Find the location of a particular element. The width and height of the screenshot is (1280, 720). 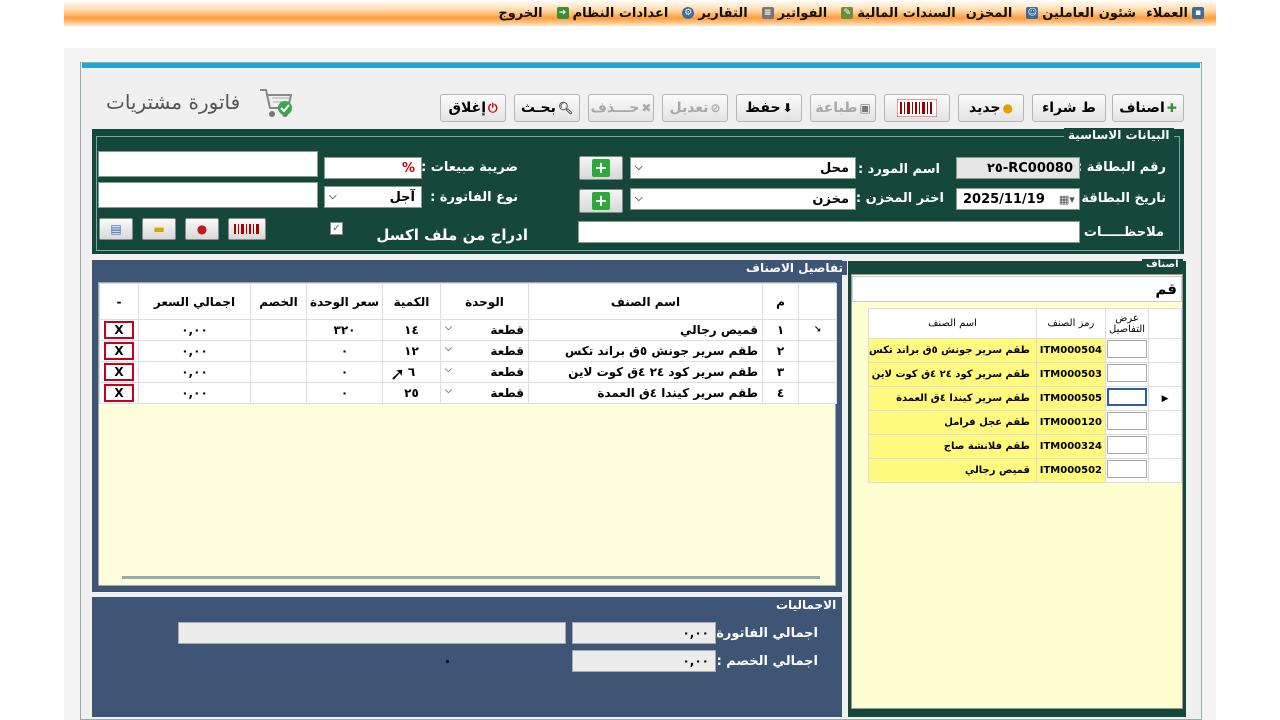

invoice-type-select: آجل ⌵ is located at coordinates (373, 197).